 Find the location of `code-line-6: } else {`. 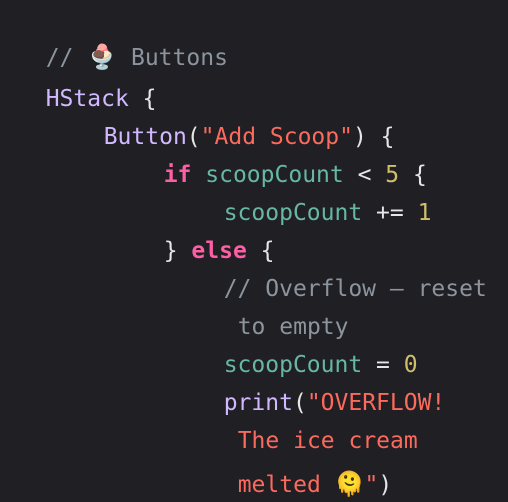

code-line-6: } else { is located at coordinates (205, 232).